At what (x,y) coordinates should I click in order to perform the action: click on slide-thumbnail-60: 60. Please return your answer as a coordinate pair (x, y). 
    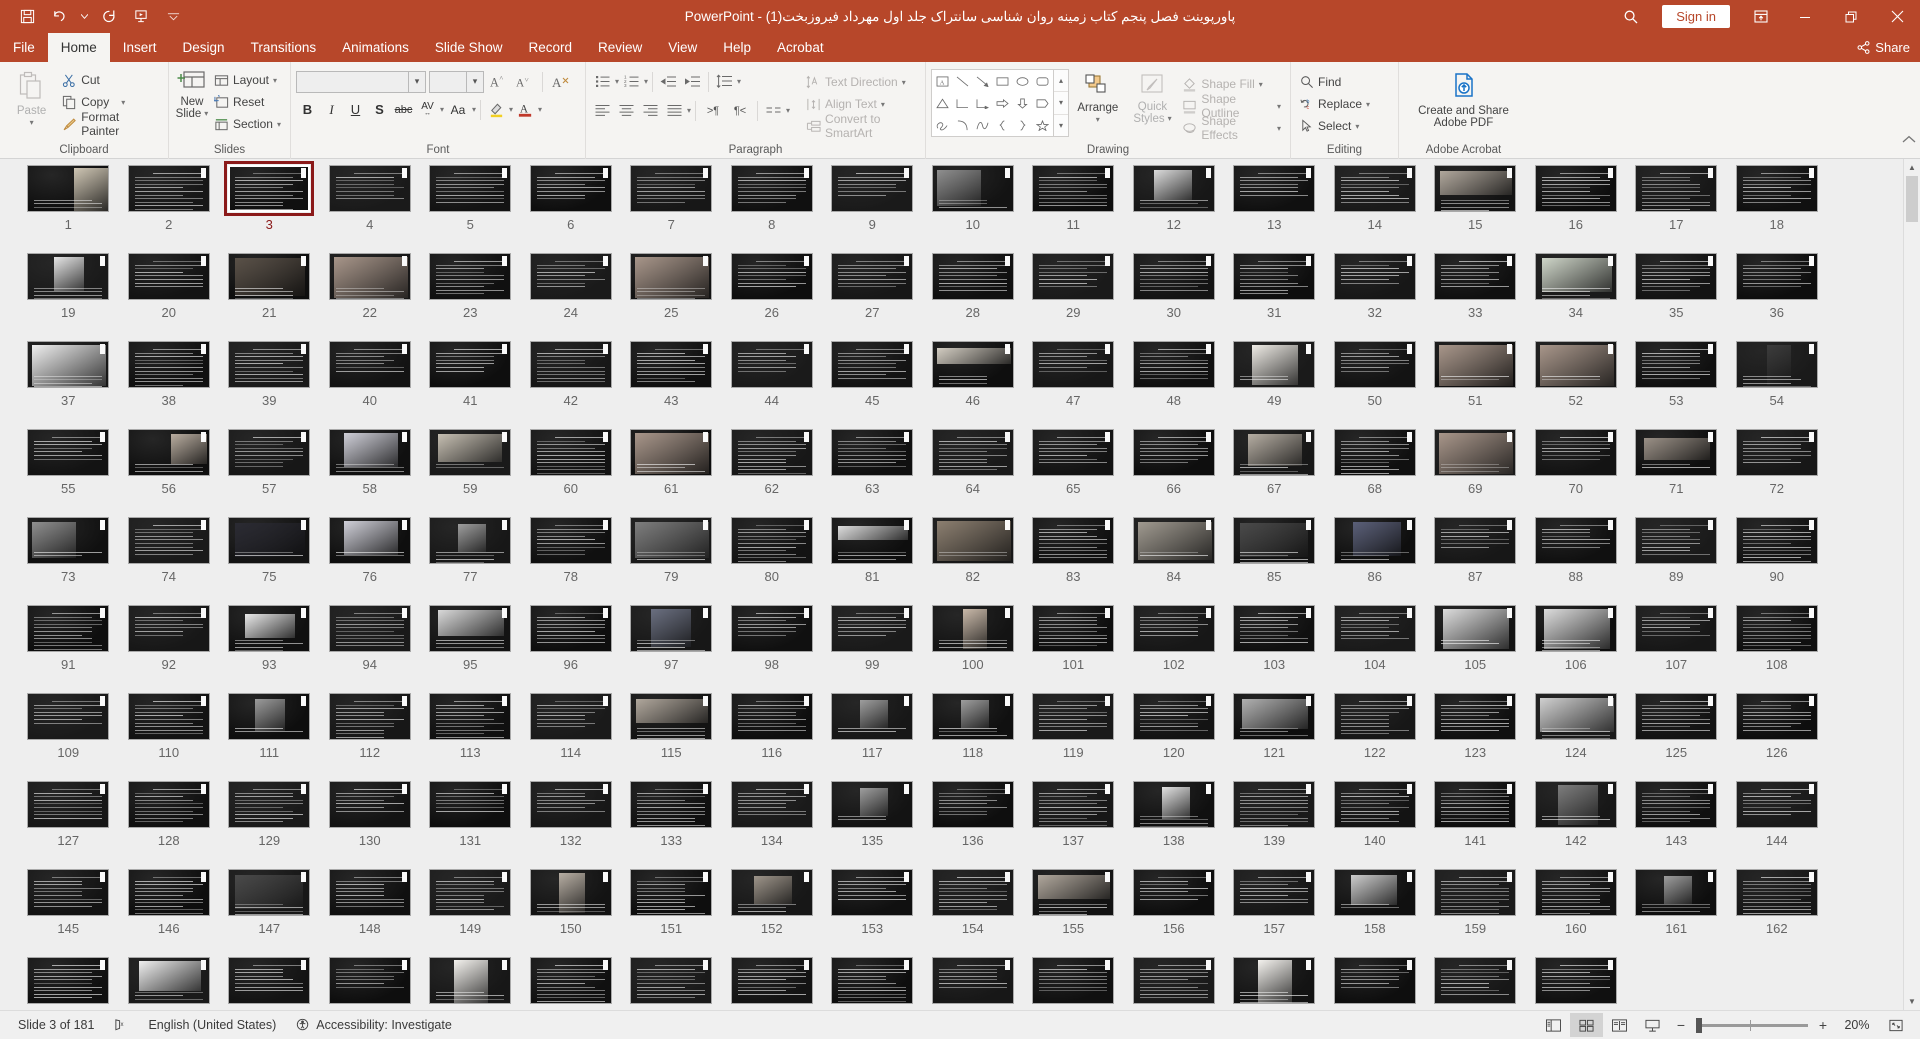
    Looking at the image, I should click on (571, 473).